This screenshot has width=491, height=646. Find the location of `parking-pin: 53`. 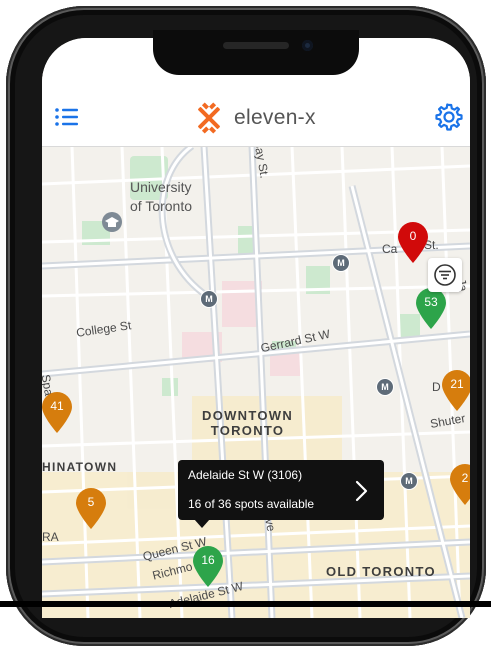

parking-pin: 53 is located at coordinates (431, 308).